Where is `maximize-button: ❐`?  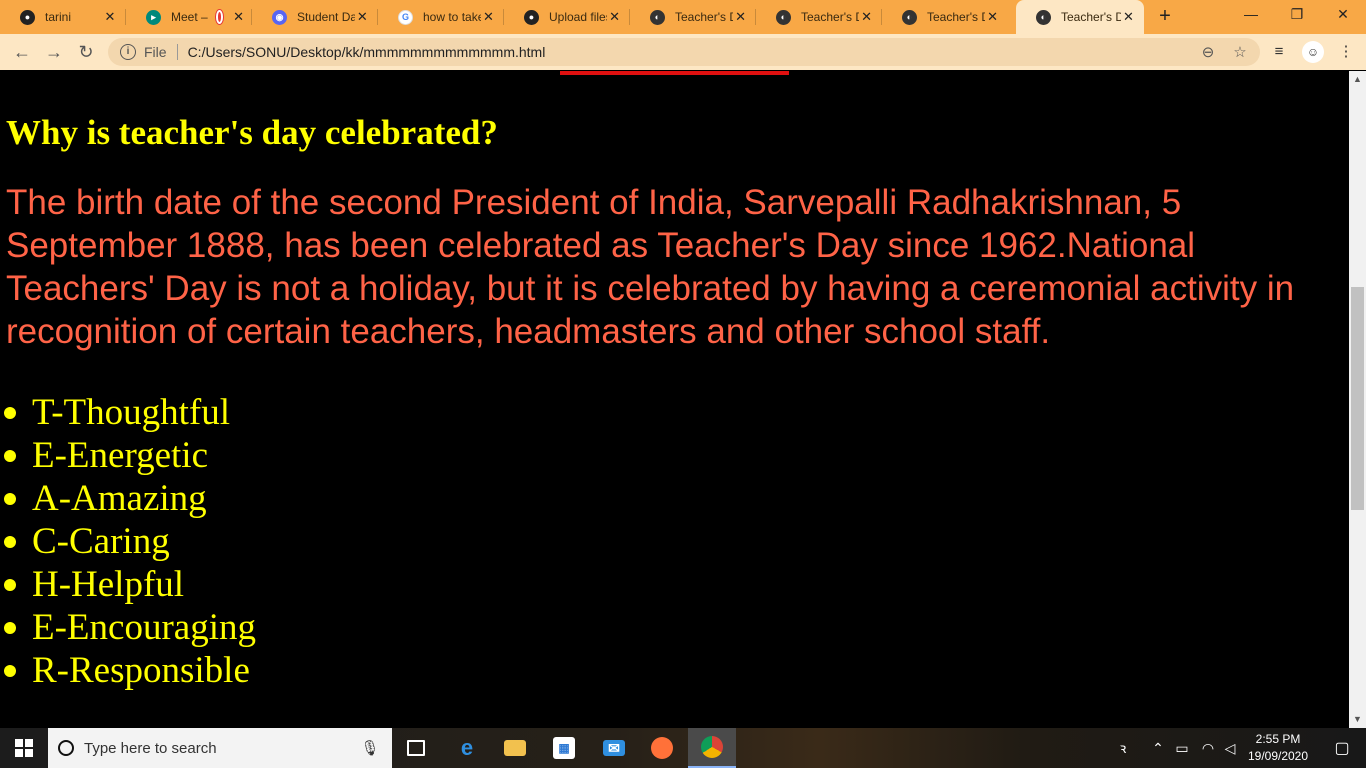
maximize-button: ❐ is located at coordinates (1297, 15).